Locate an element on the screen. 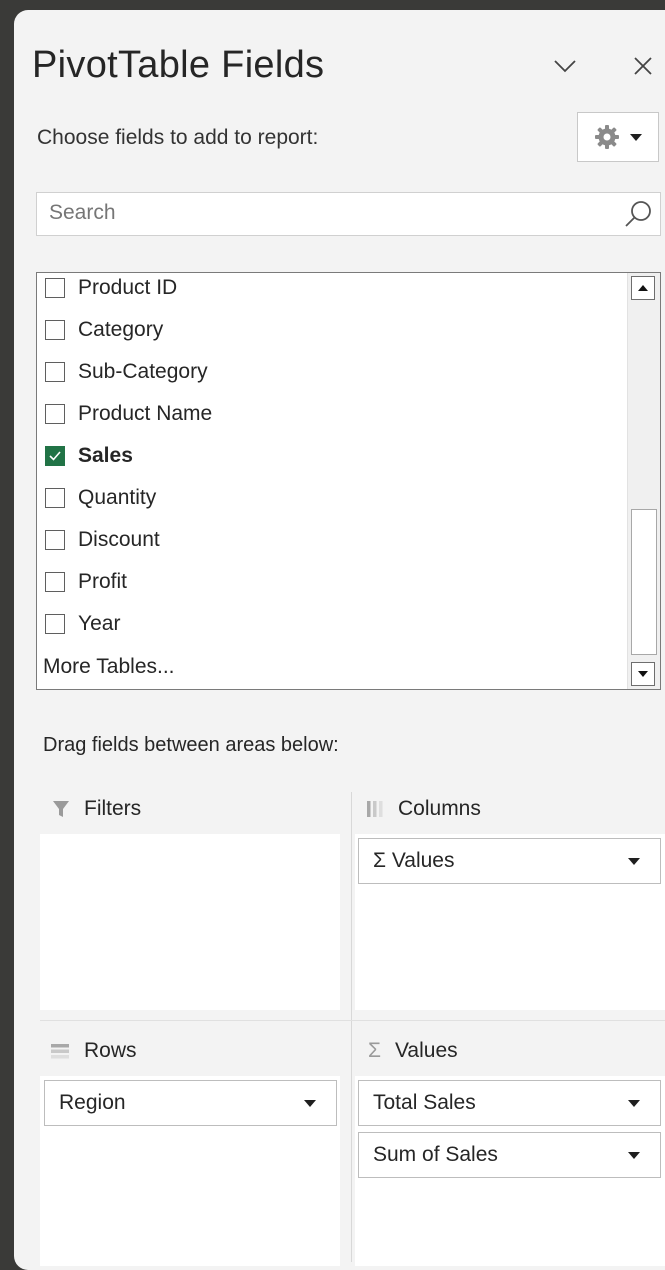 This screenshot has width=665, height=1270. pane-title: PivotTable Fields is located at coordinates (178, 65).